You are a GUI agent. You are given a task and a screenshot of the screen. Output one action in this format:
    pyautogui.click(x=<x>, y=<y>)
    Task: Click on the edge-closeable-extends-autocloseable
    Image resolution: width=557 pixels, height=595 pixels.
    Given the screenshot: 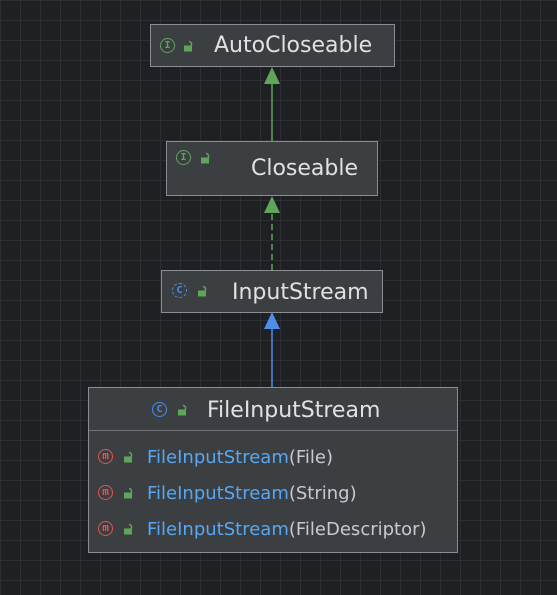 What is the action you would take?
    pyautogui.click(x=272, y=104)
    